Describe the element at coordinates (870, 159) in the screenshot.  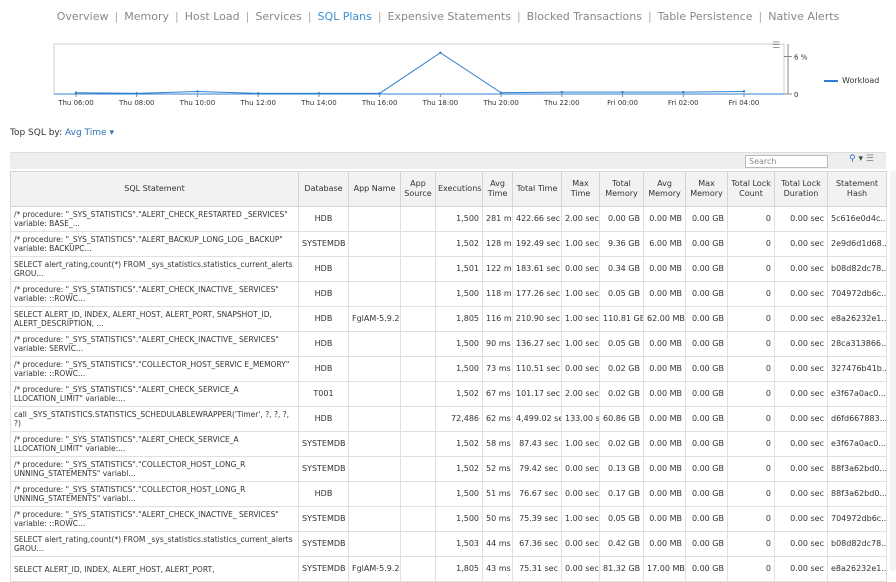
I see `column-menu-icon: ☰` at that location.